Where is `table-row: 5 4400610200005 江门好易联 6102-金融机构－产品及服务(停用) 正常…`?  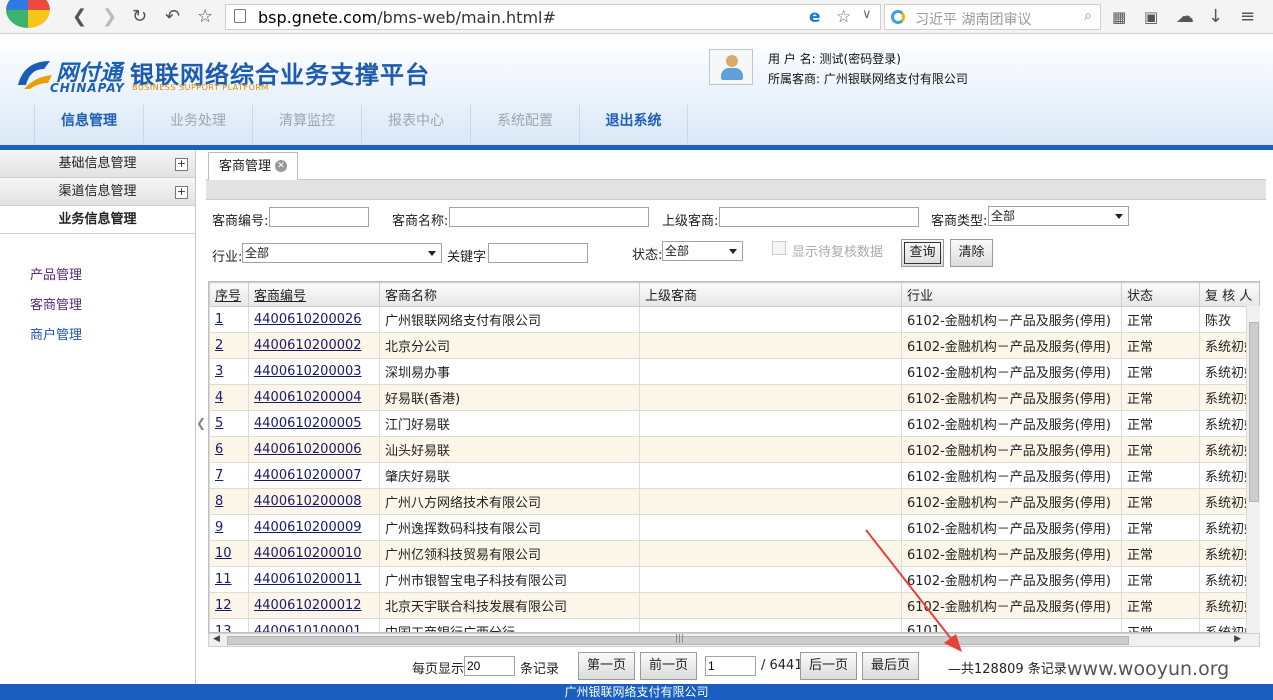
table-row: 5 4400610200005 江门好易联 6102-金融机构－产品及服务(停用) 正常… is located at coordinates (734, 423).